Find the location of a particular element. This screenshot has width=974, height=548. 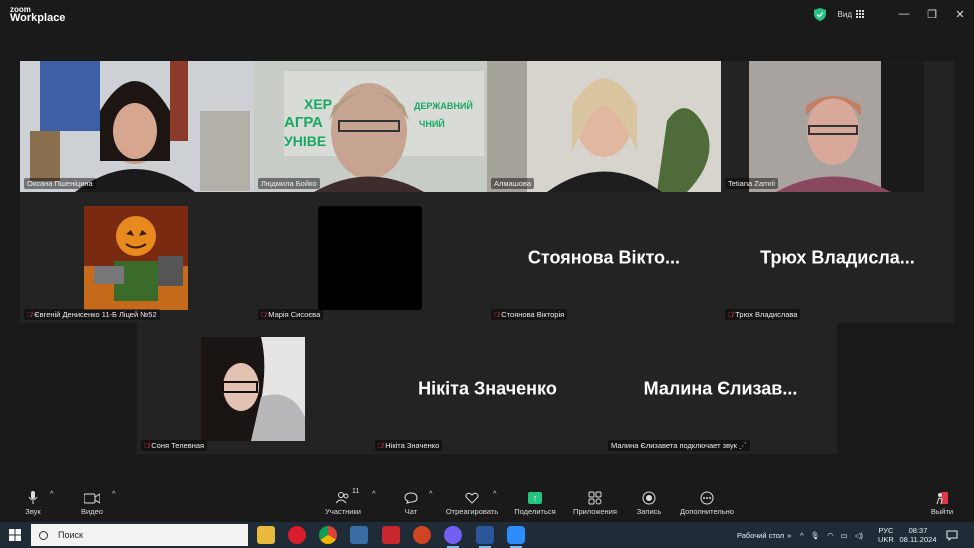

participant-tile: Нікіта Значенко 🎙̸ Нікіта Значенко is located at coordinates (487, 388).